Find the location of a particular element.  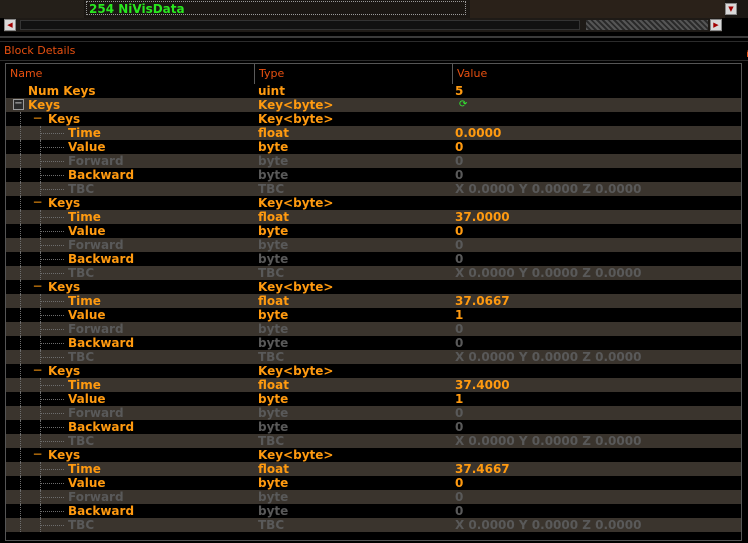

table-row: Time float 37.4667 is located at coordinates (373, 469).